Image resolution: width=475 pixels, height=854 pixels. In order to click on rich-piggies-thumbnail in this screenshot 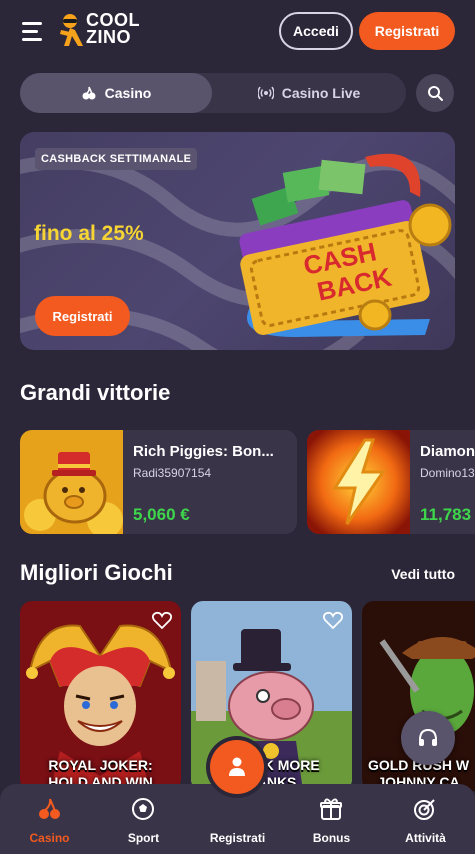, I will do `click(71, 482)`.